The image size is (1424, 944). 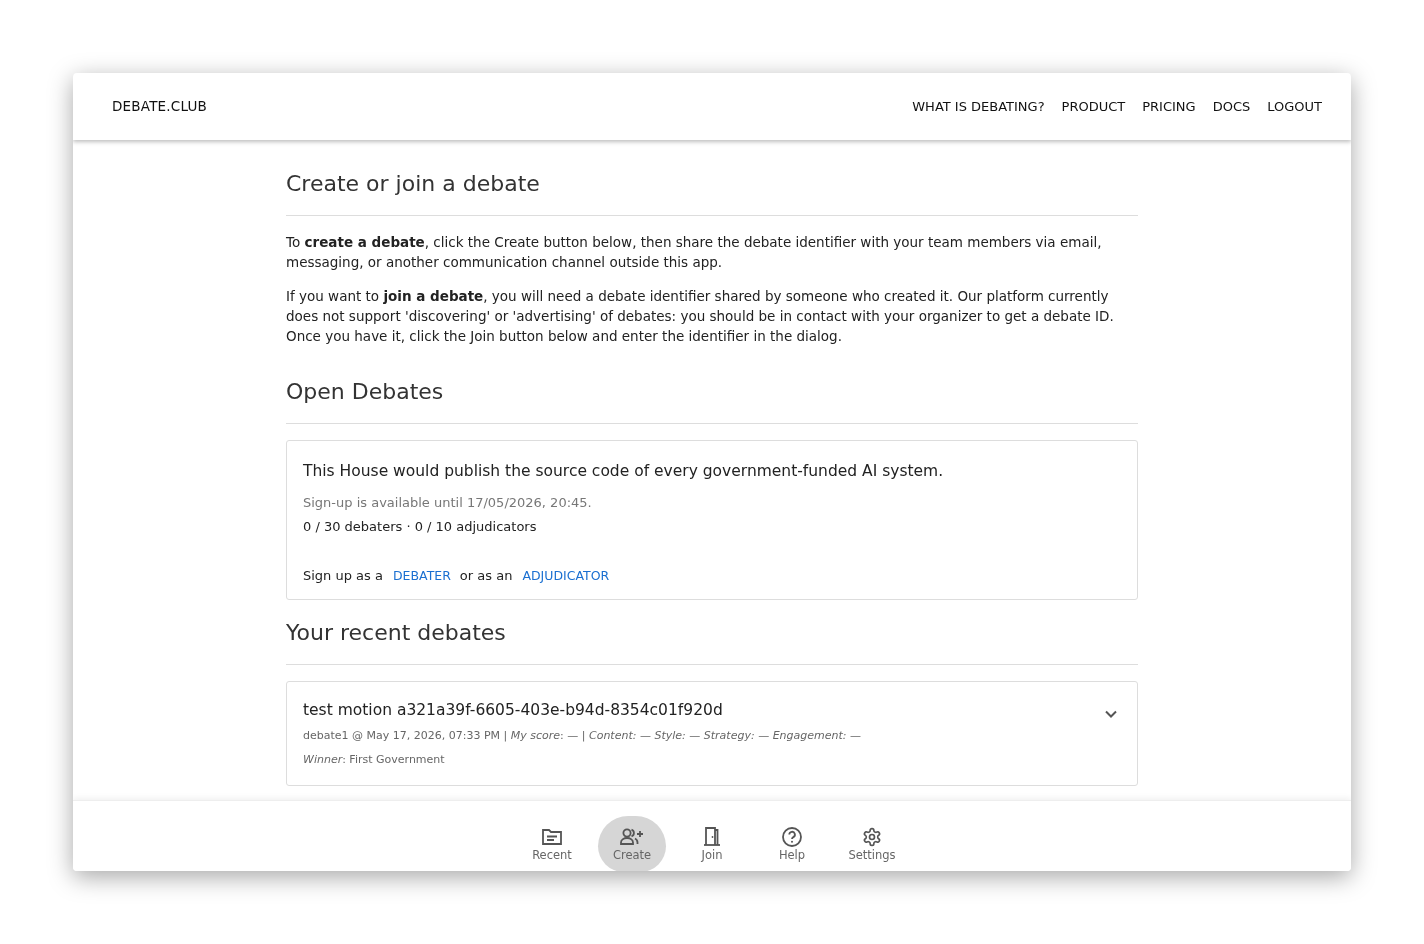 I want to click on page-title: Create or join a debate, so click(x=413, y=184).